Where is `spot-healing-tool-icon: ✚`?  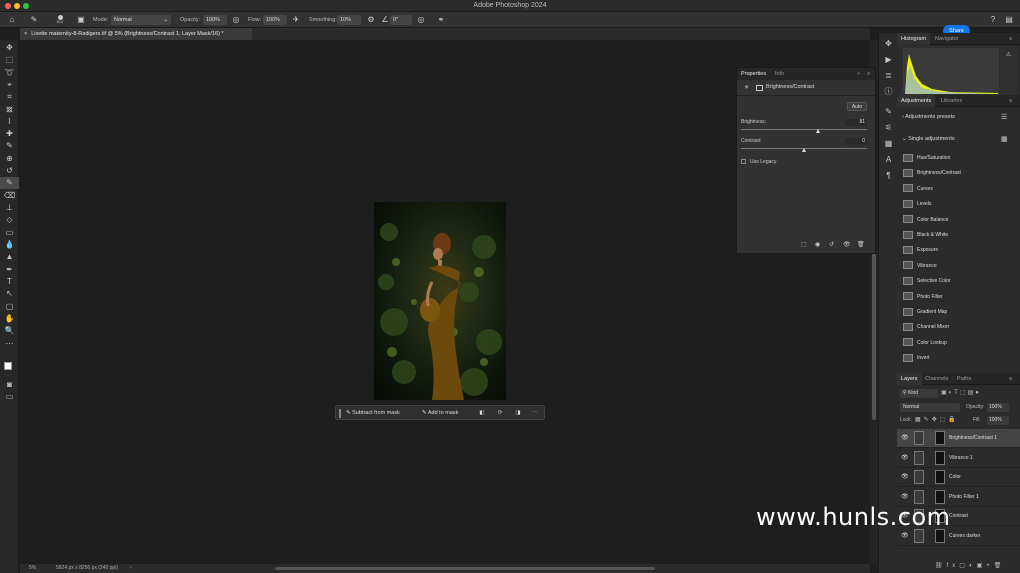 spot-healing-tool-icon: ✚ is located at coordinates (9, 134).